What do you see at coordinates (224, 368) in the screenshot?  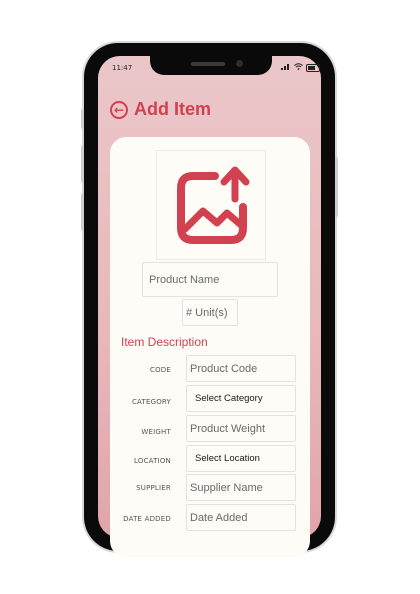 I see `code-placeholder: Product Code` at bounding box center [224, 368].